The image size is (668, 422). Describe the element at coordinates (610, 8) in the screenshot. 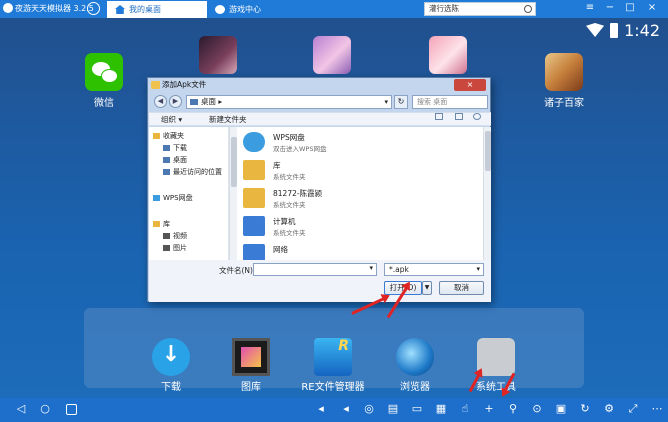

I see `minimize-button: −` at that location.